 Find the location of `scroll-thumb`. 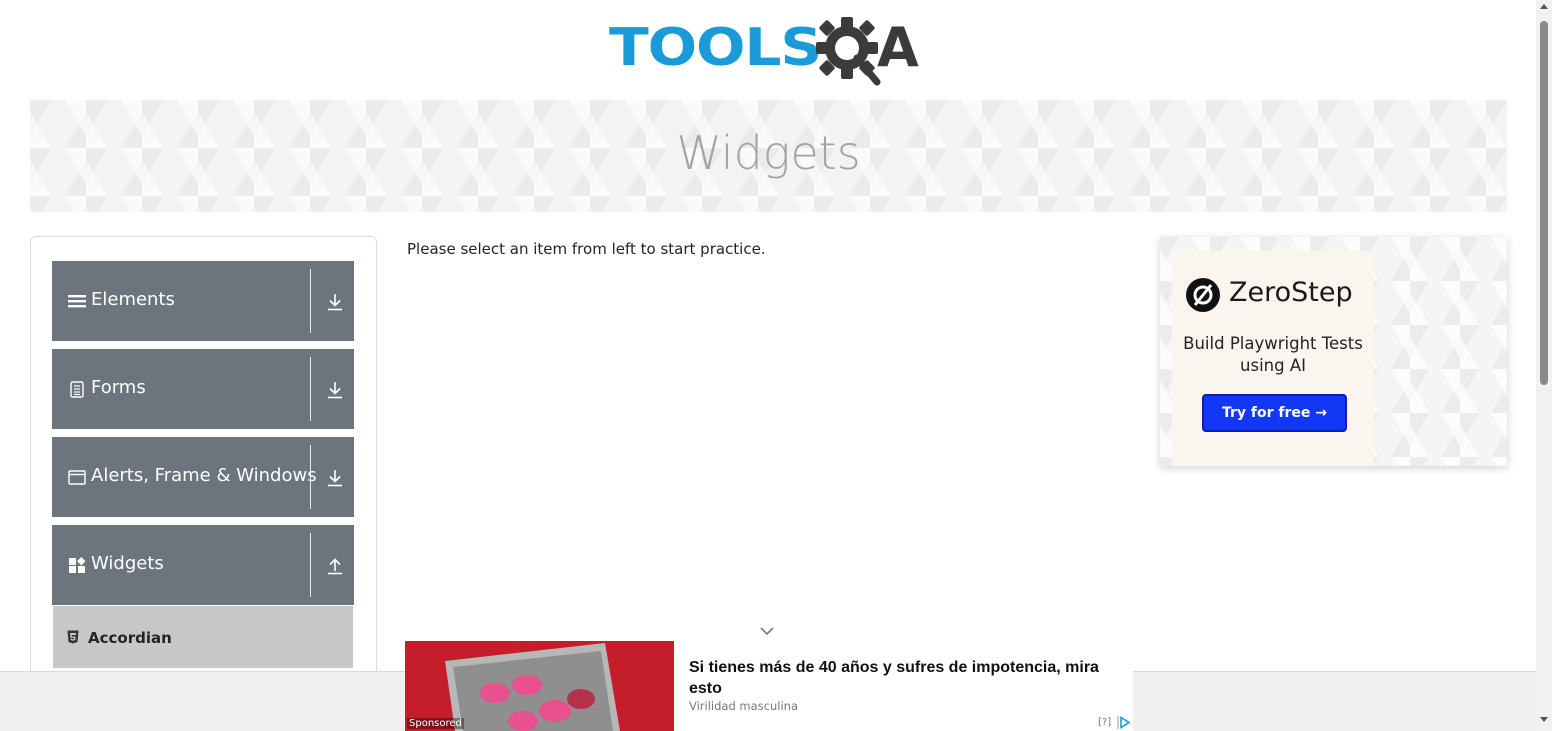

scroll-thumb is located at coordinates (1544, 203).